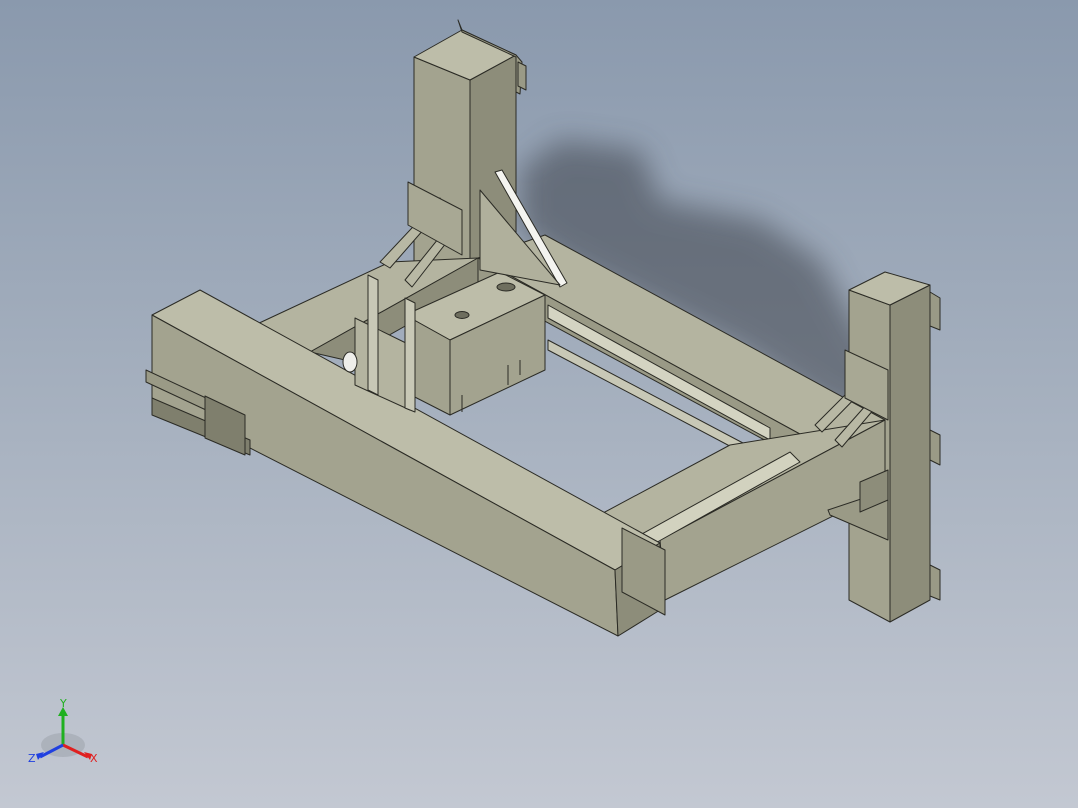 The width and height of the screenshot is (1078, 808). I want to click on triad-x-label: X, so click(94, 758).